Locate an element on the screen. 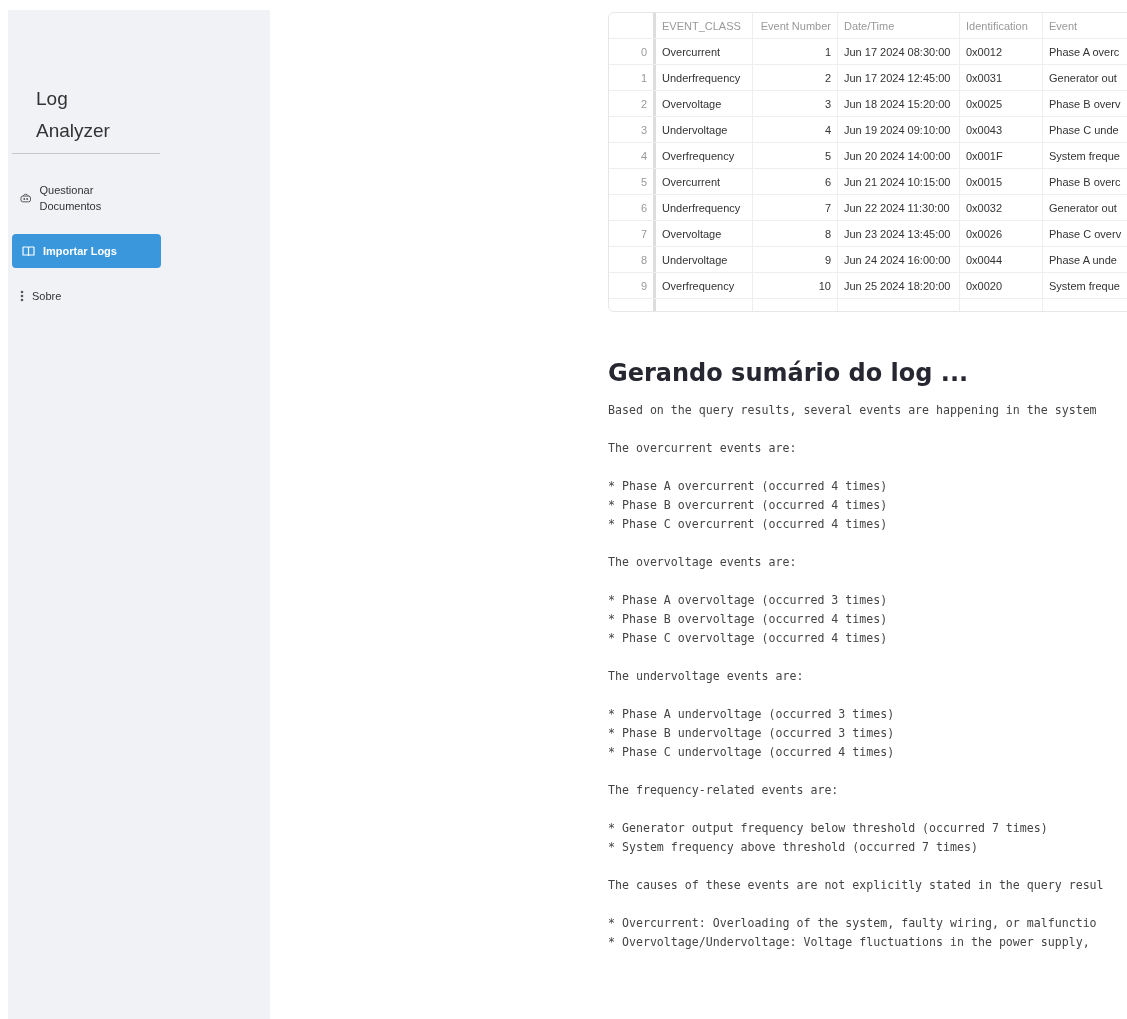 The height and width of the screenshot is (1019, 1127). table-cell: Jun 22 2024 11:30:00 is located at coordinates (899, 207).